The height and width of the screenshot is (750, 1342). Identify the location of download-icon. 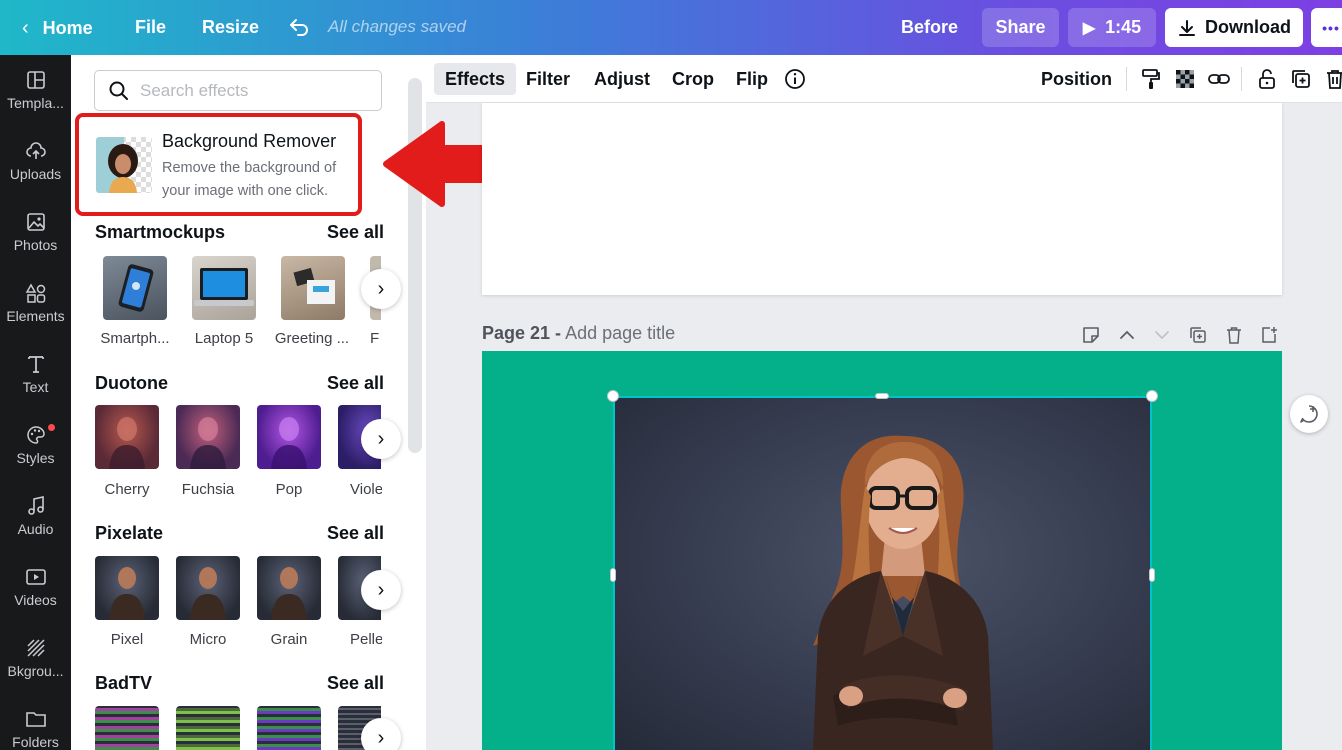
(1187, 27).